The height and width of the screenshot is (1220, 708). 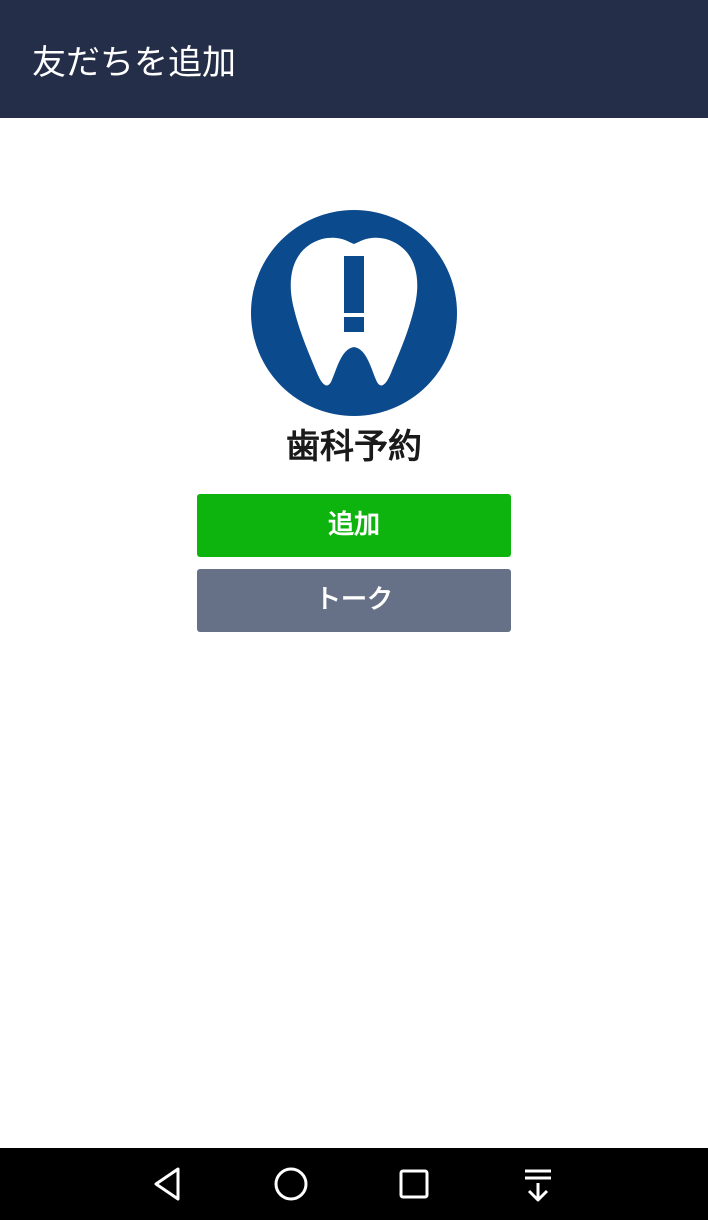 I want to click on add-friend-button: 追加, so click(x=354, y=525).